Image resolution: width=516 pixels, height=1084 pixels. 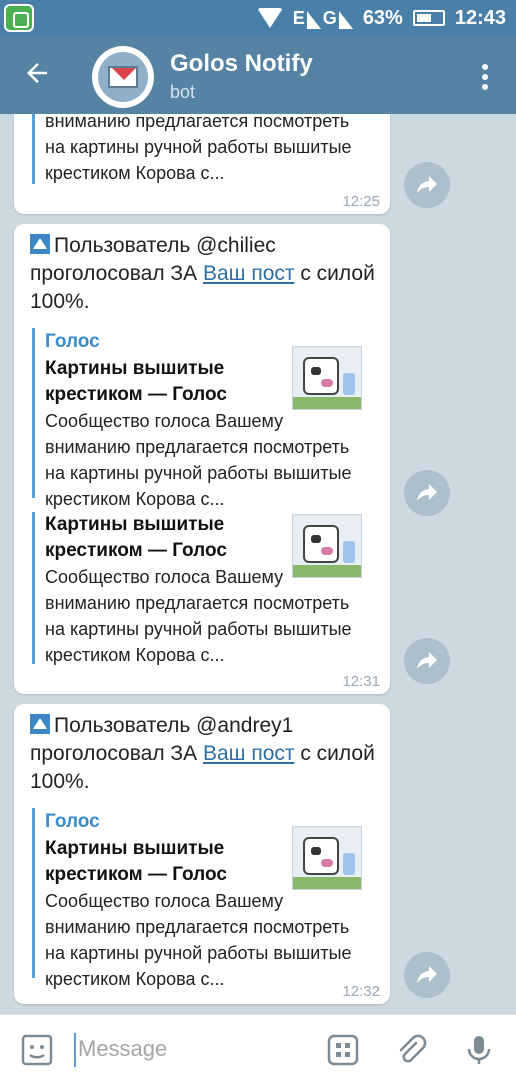 I want to click on message-time: 12:31, so click(x=361, y=681).